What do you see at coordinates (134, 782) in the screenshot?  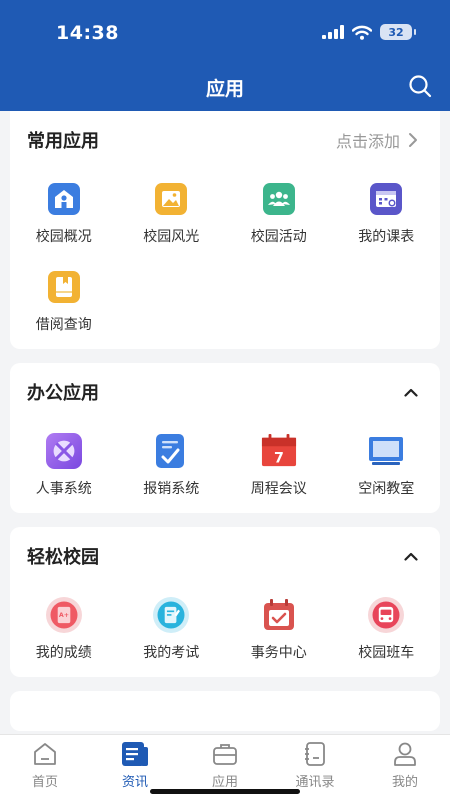 I see `tab-label: 资讯` at bounding box center [134, 782].